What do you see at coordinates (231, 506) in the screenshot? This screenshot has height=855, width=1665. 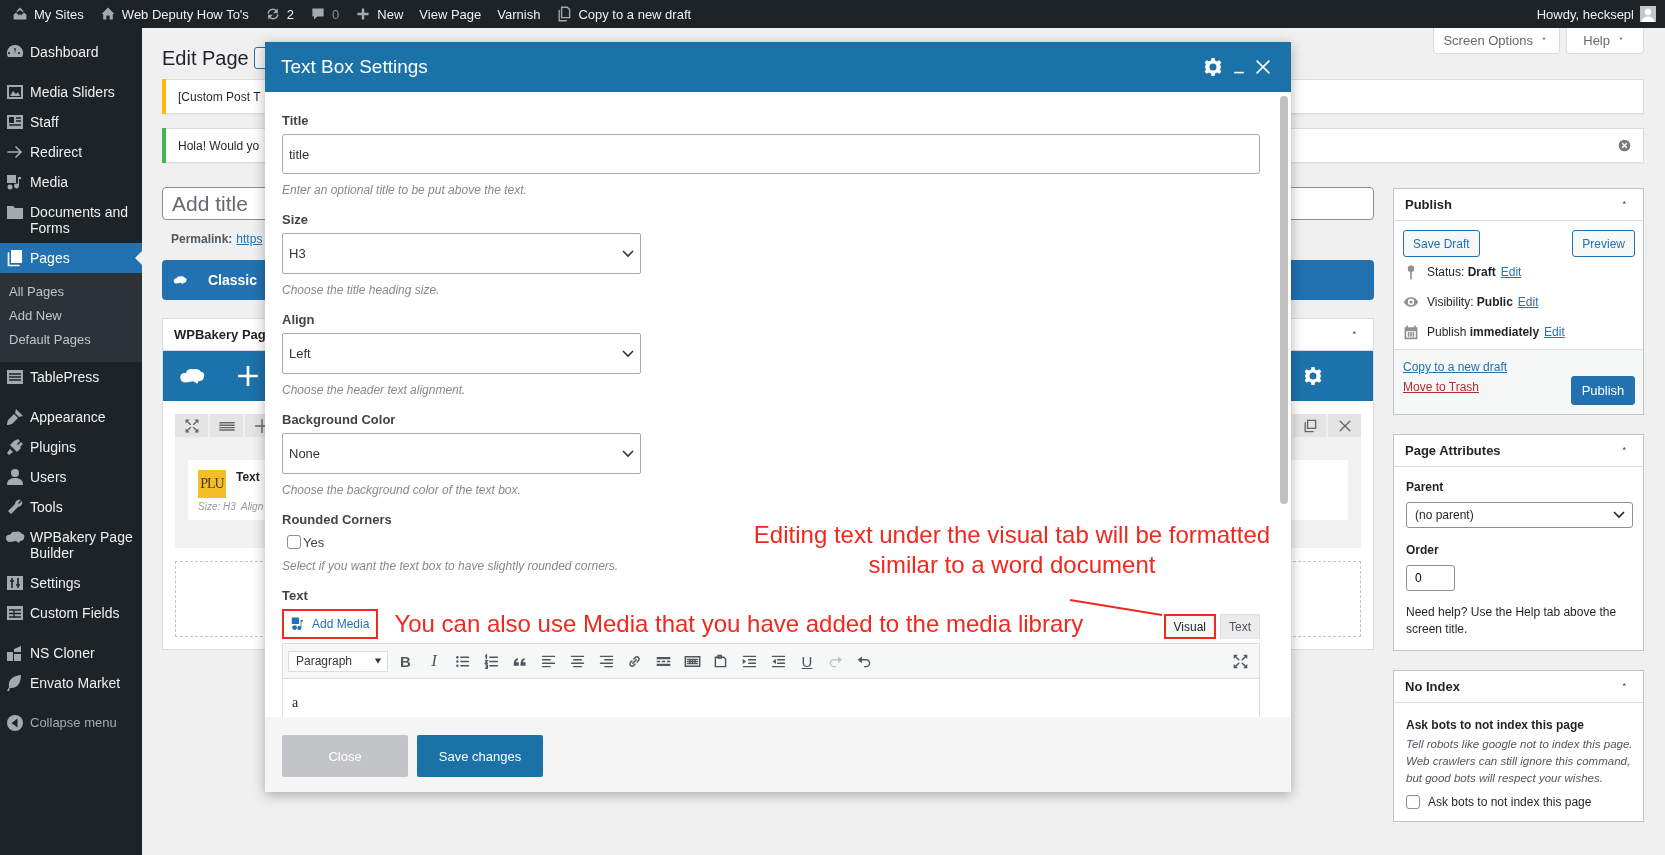 I see `element-summary: Size: H3 Align` at bounding box center [231, 506].